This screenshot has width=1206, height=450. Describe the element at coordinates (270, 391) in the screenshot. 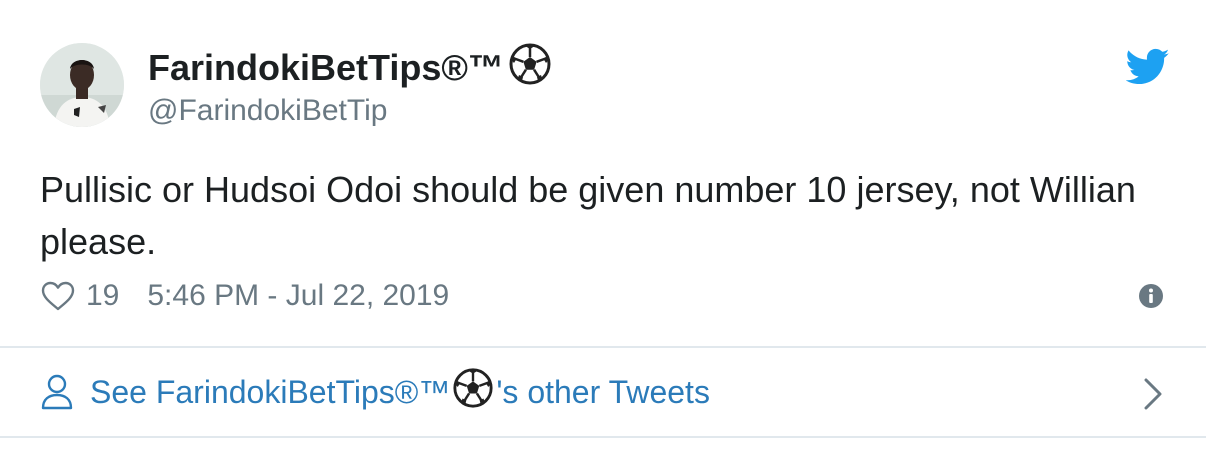

I see `other-tweets-prefix: See FarindokiBetTips®™` at that location.